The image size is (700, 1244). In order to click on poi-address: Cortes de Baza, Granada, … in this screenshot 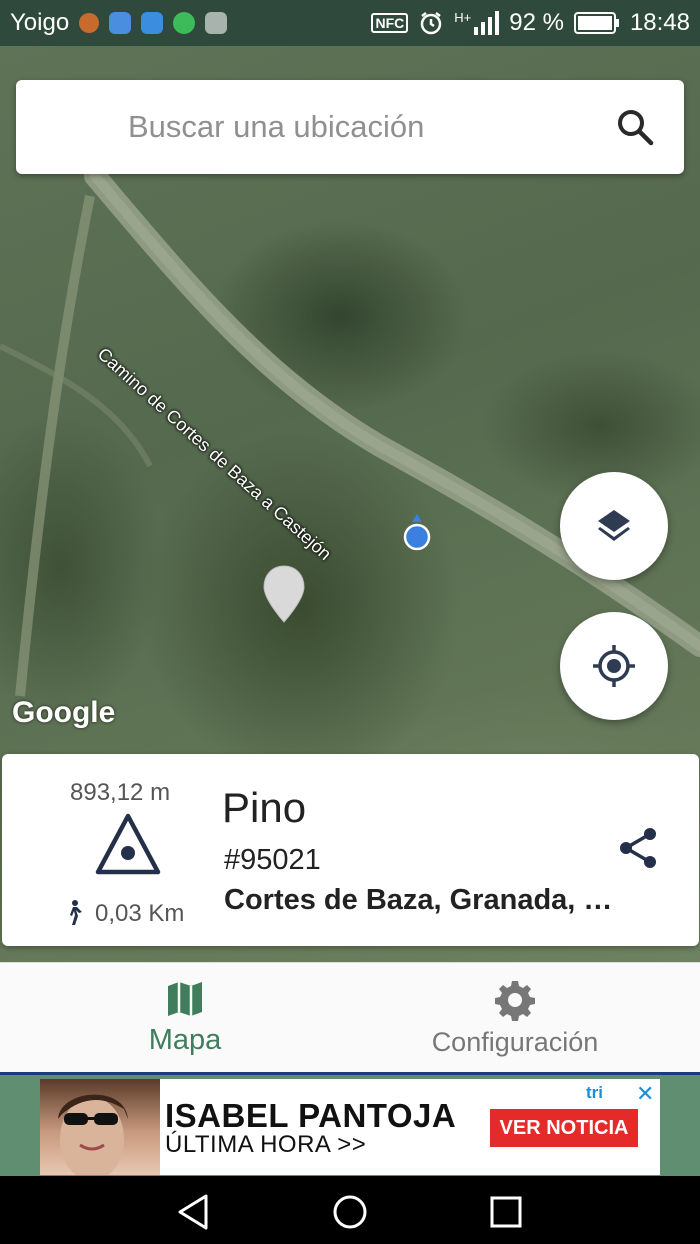, I will do `click(418, 900)`.